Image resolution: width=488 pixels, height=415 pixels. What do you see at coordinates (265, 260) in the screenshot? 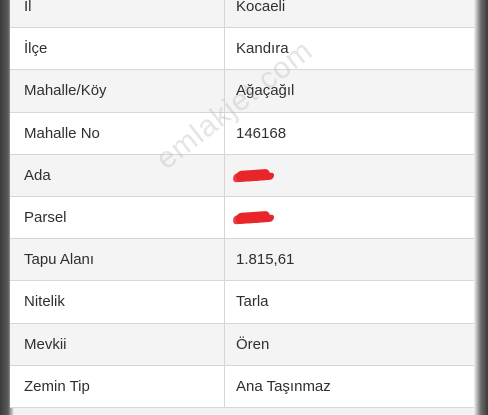
I see `value-tapu-alani: 1.815,61` at bounding box center [265, 260].